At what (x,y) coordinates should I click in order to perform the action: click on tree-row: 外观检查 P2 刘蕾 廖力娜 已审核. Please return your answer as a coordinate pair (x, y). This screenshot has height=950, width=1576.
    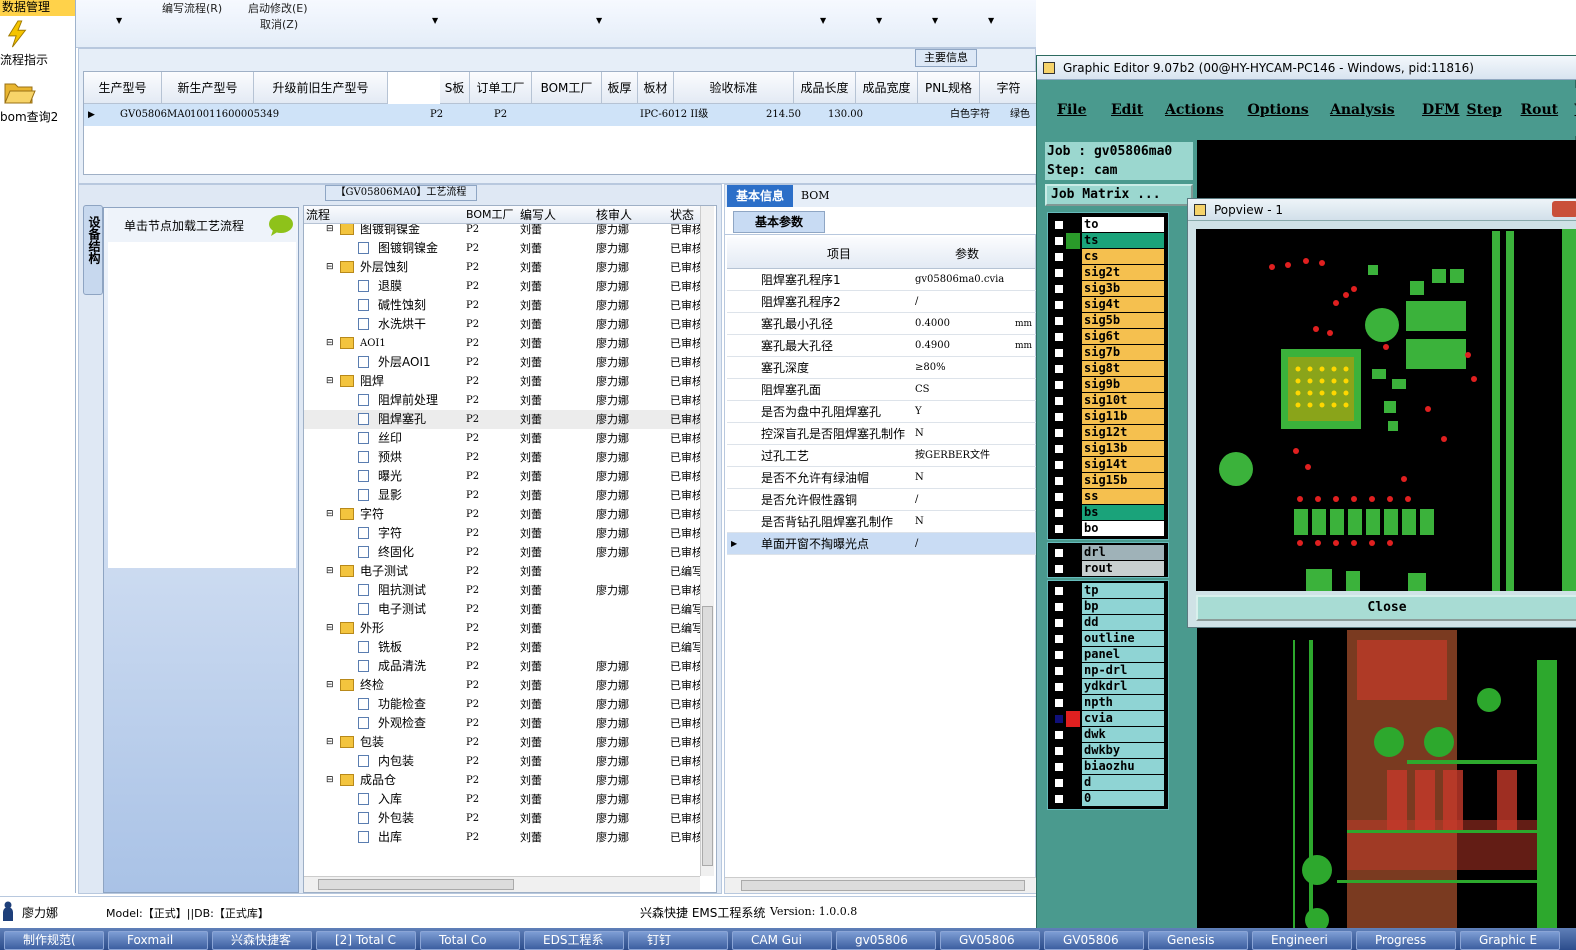
    Looking at the image, I should click on (507, 723).